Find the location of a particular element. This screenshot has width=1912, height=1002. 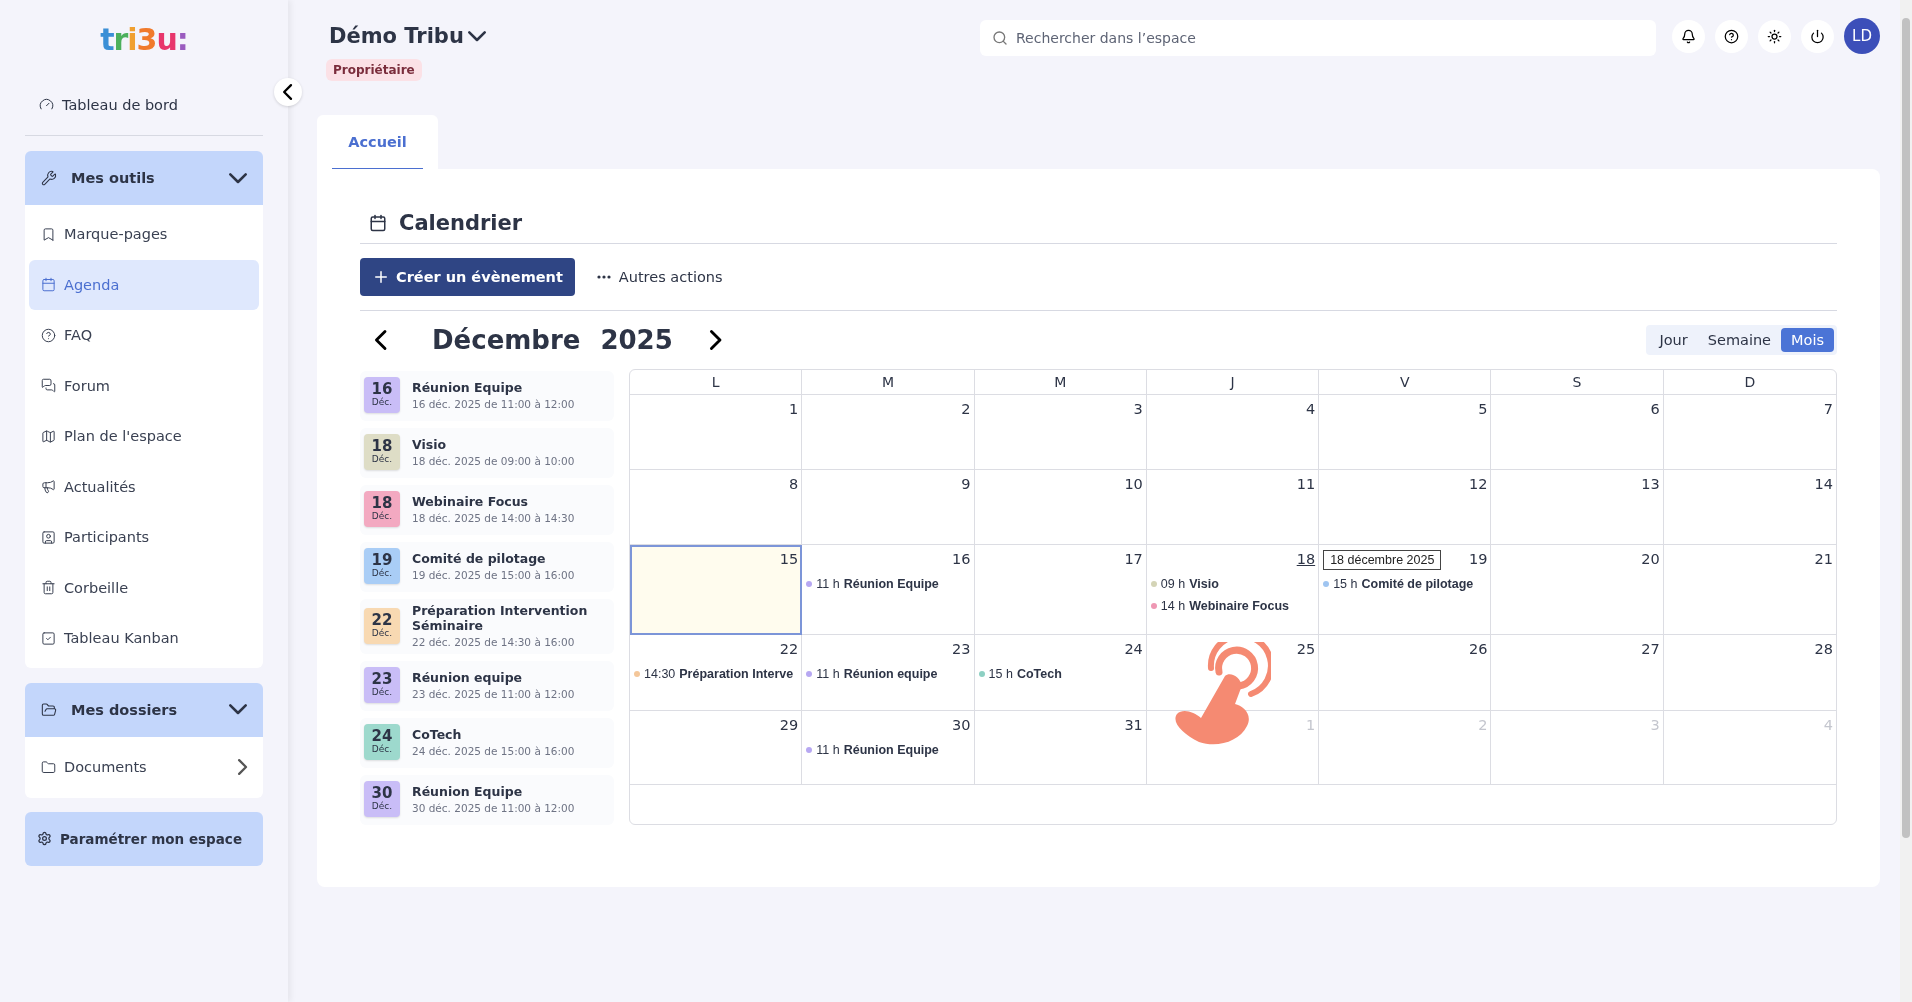

event-title: Préparation Interve is located at coordinates (736, 674).